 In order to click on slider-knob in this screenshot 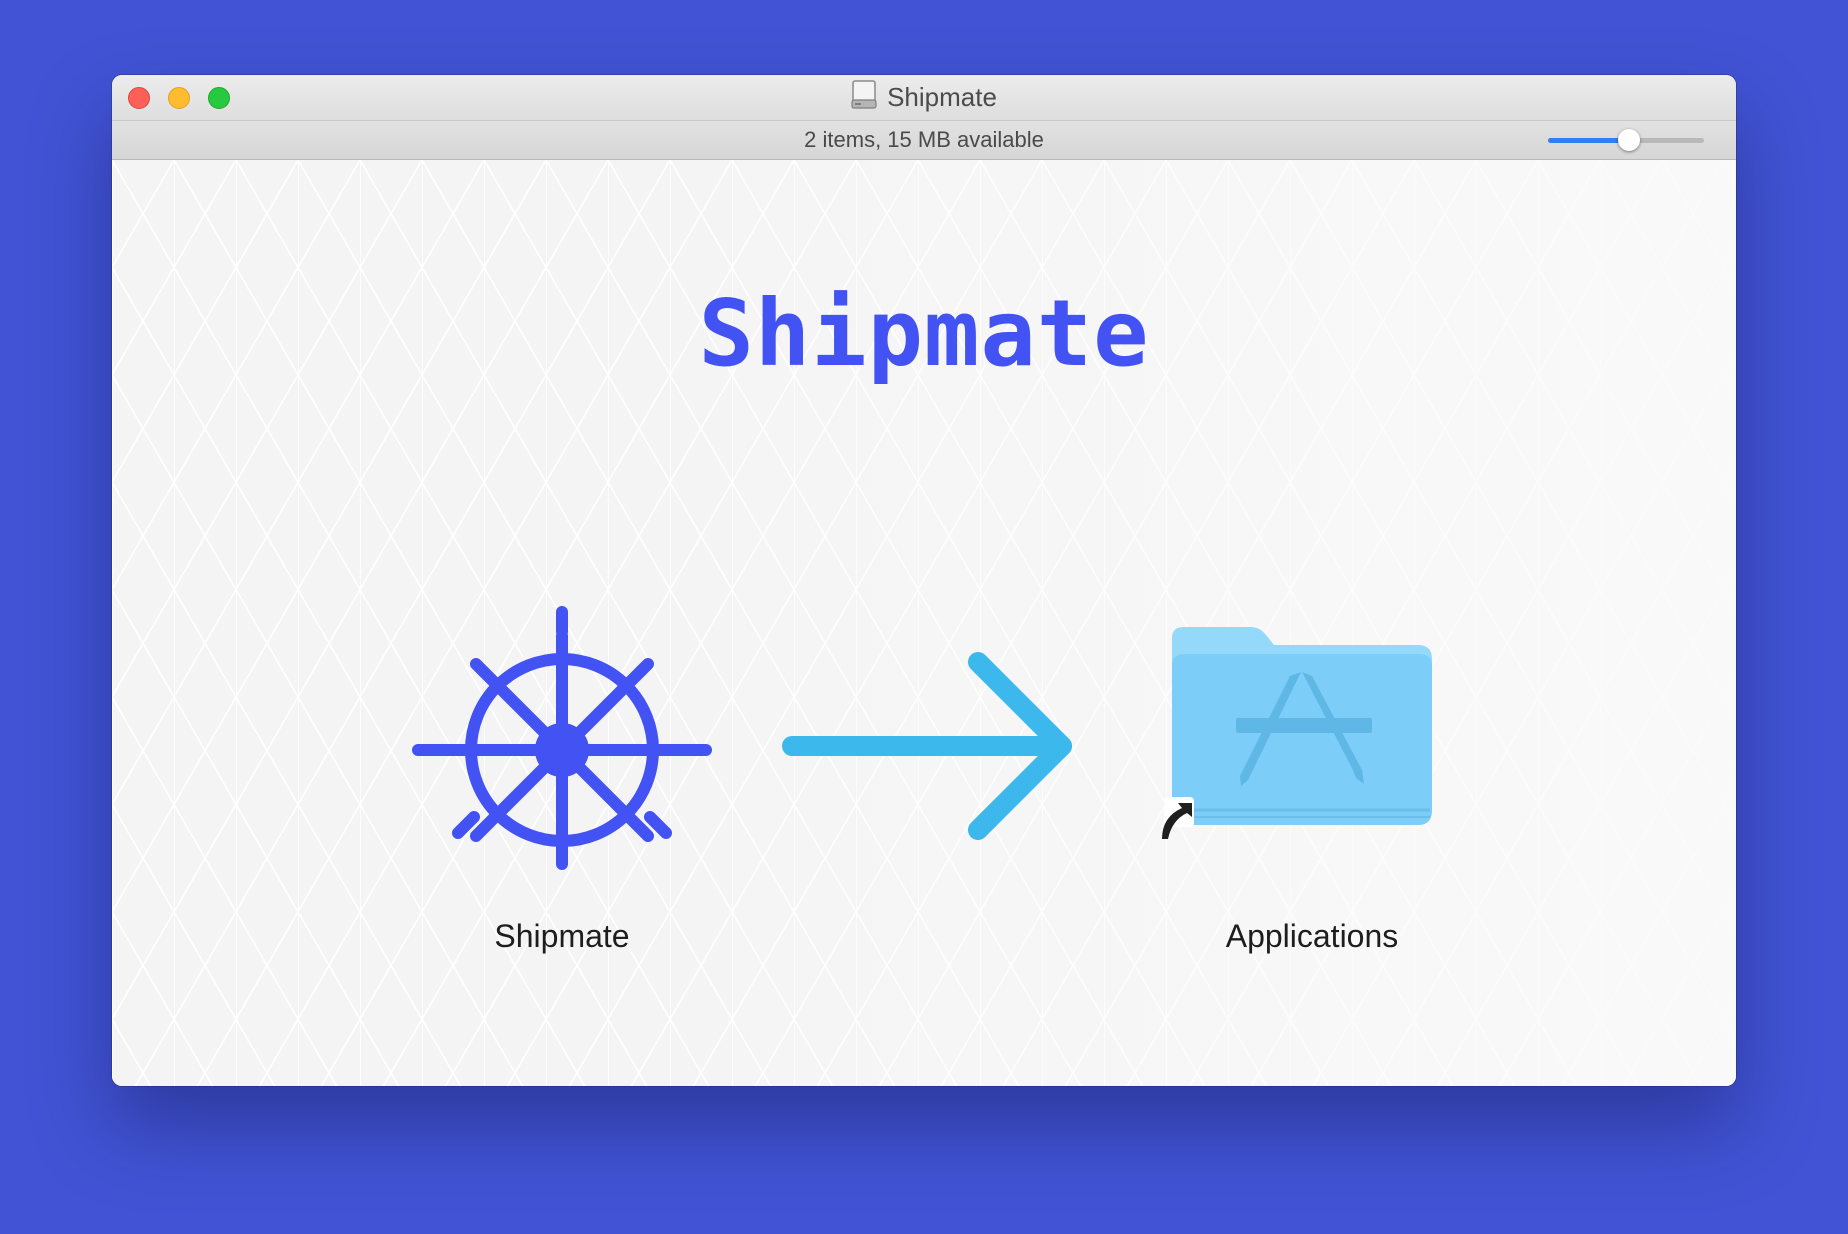, I will do `click(1629, 140)`.